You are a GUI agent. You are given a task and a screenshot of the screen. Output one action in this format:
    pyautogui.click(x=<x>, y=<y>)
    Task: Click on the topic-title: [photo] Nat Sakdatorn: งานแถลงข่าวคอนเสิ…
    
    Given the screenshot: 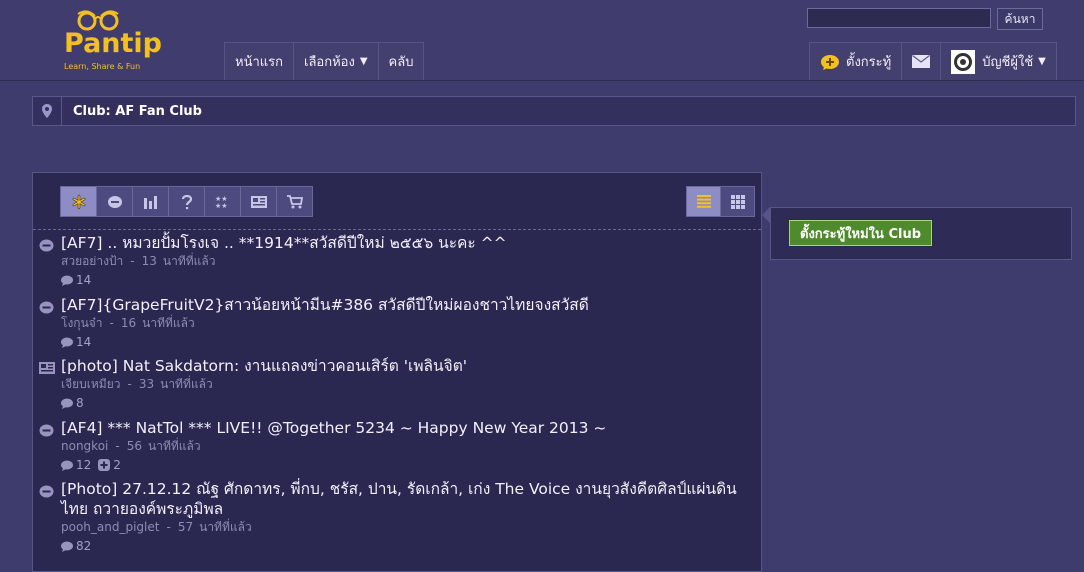 What is the action you would take?
    pyautogui.click(x=411, y=366)
    